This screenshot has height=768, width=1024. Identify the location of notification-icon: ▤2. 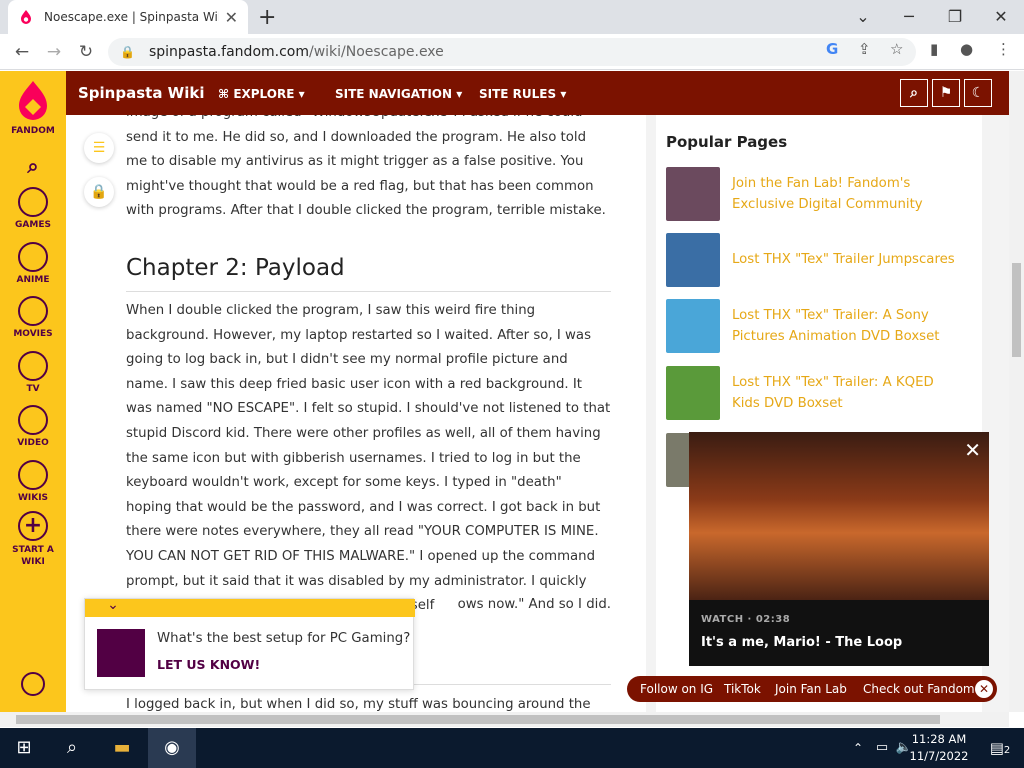
(1000, 748).